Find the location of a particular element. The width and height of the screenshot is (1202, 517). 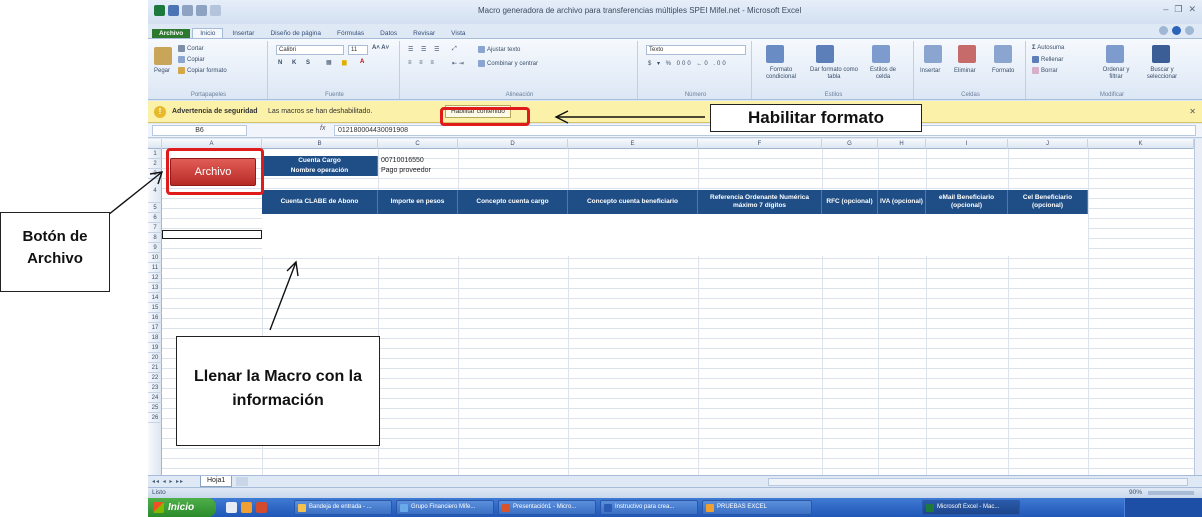

arrowhead-icon is located at coordinates (292, 268).